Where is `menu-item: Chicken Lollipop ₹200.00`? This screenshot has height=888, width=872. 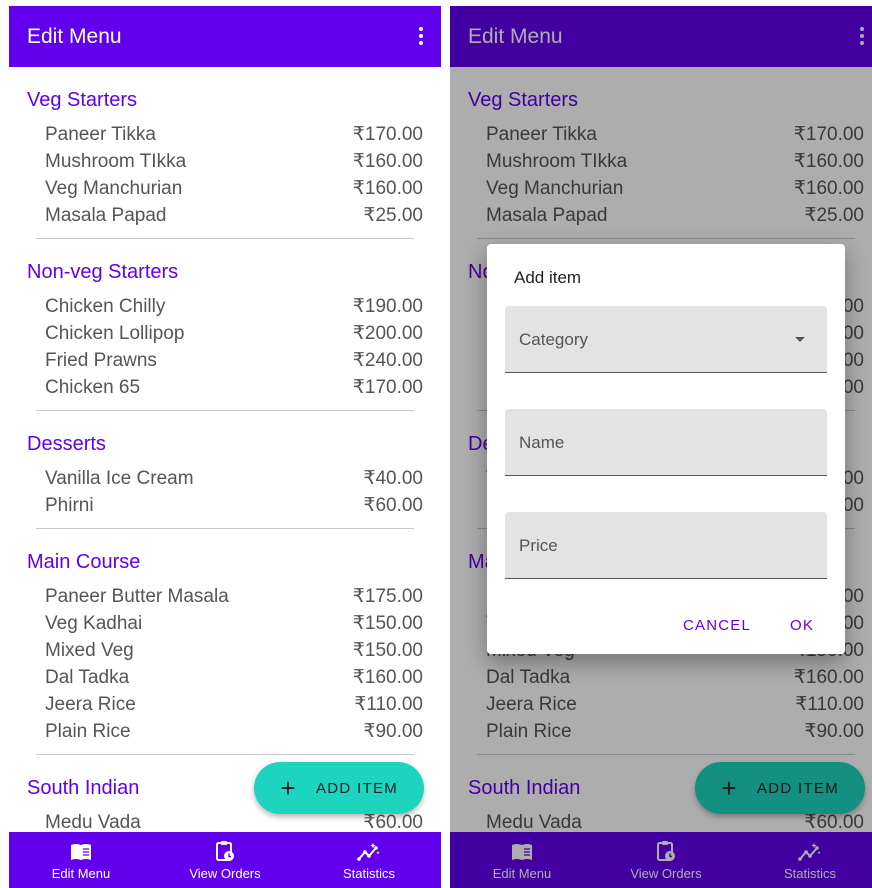
menu-item: Chicken Lollipop ₹200.00 is located at coordinates (225, 333).